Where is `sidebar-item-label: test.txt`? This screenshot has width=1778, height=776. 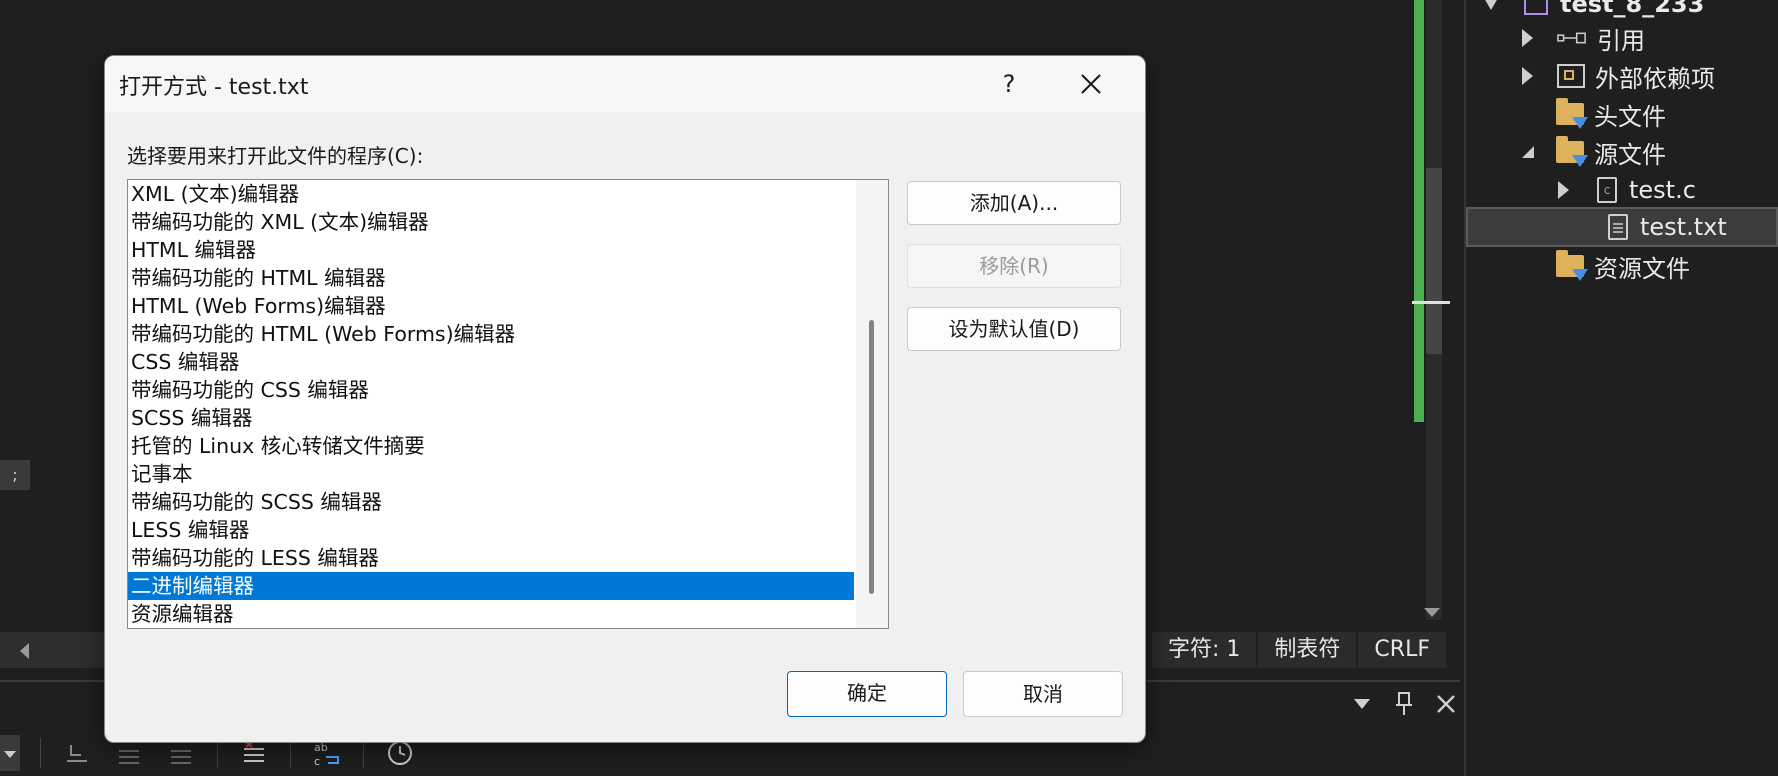
sidebar-item-label: test.txt is located at coordinates (1683, 227).